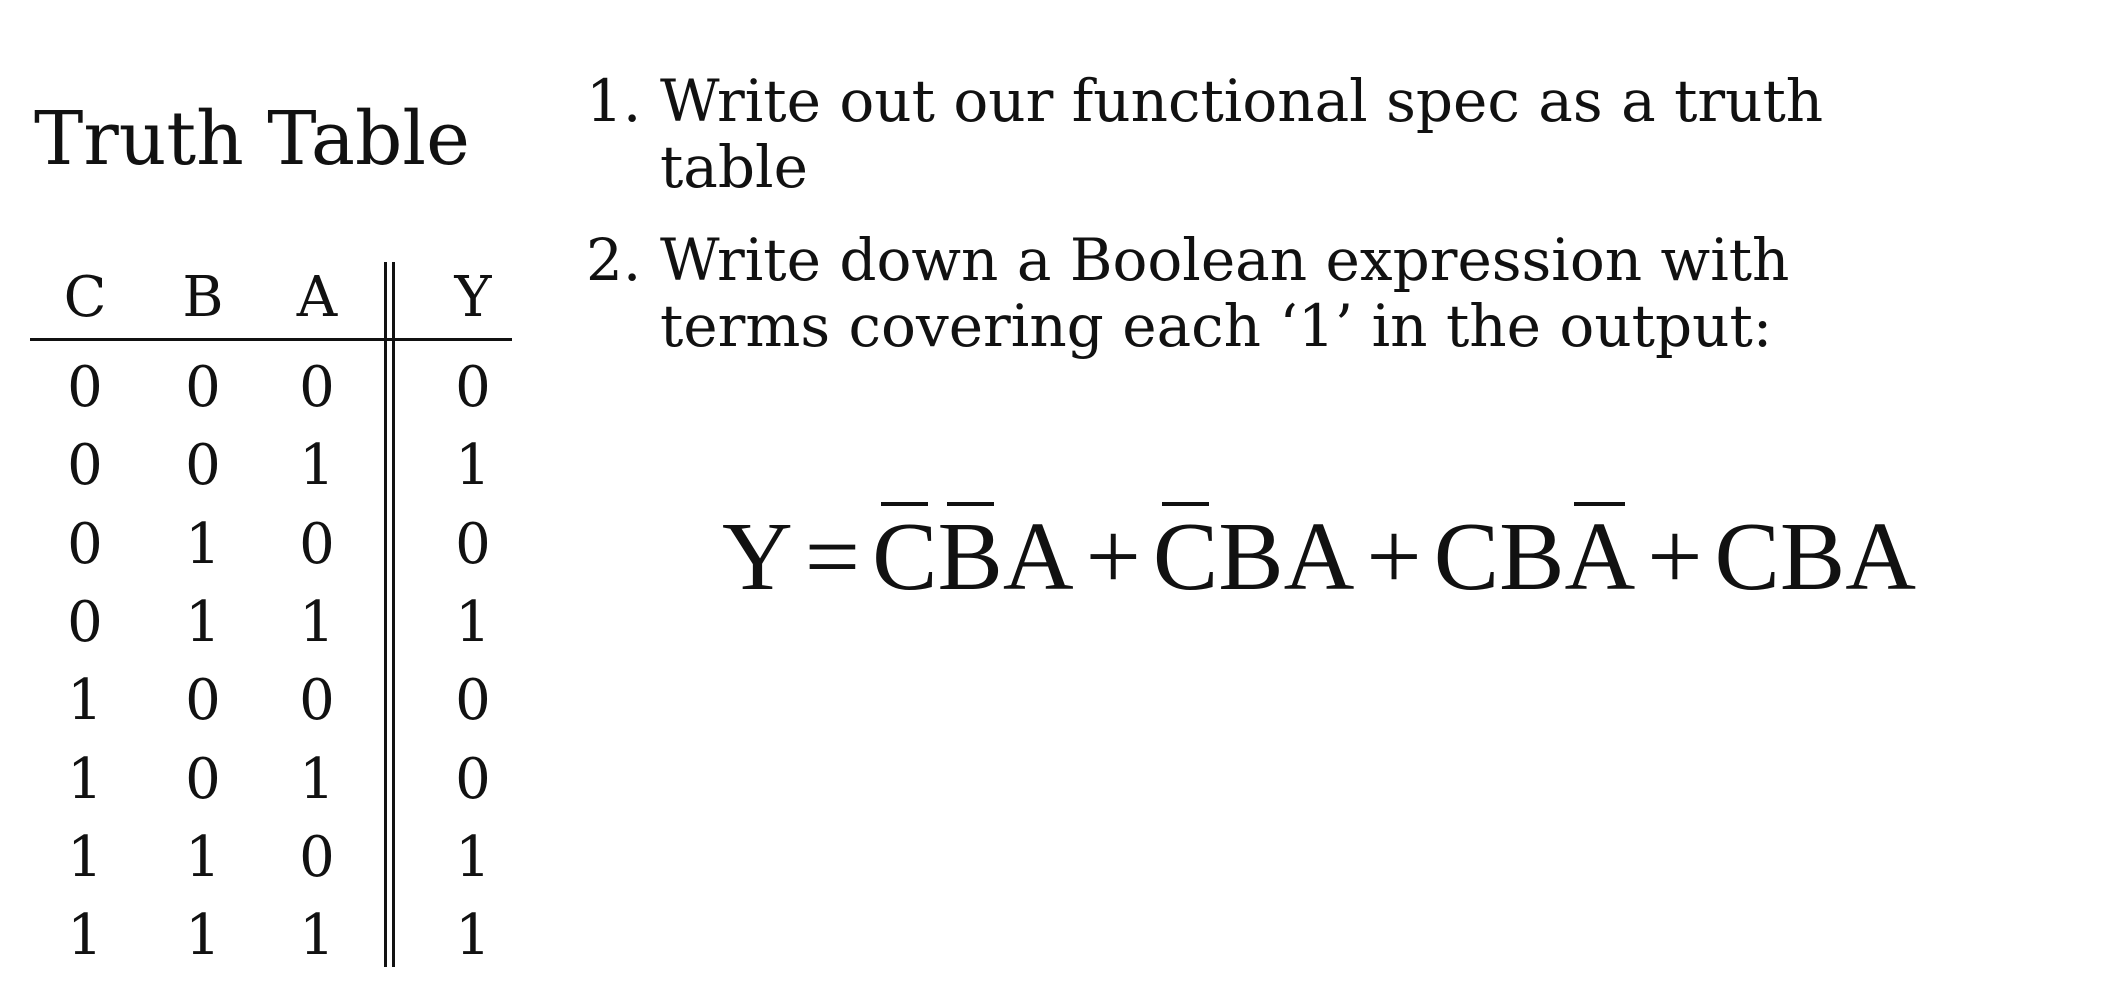 Image resolution: width=2106 pixels, height=1000 pixels. I want to click on output-divider-left, so click(385, 614).